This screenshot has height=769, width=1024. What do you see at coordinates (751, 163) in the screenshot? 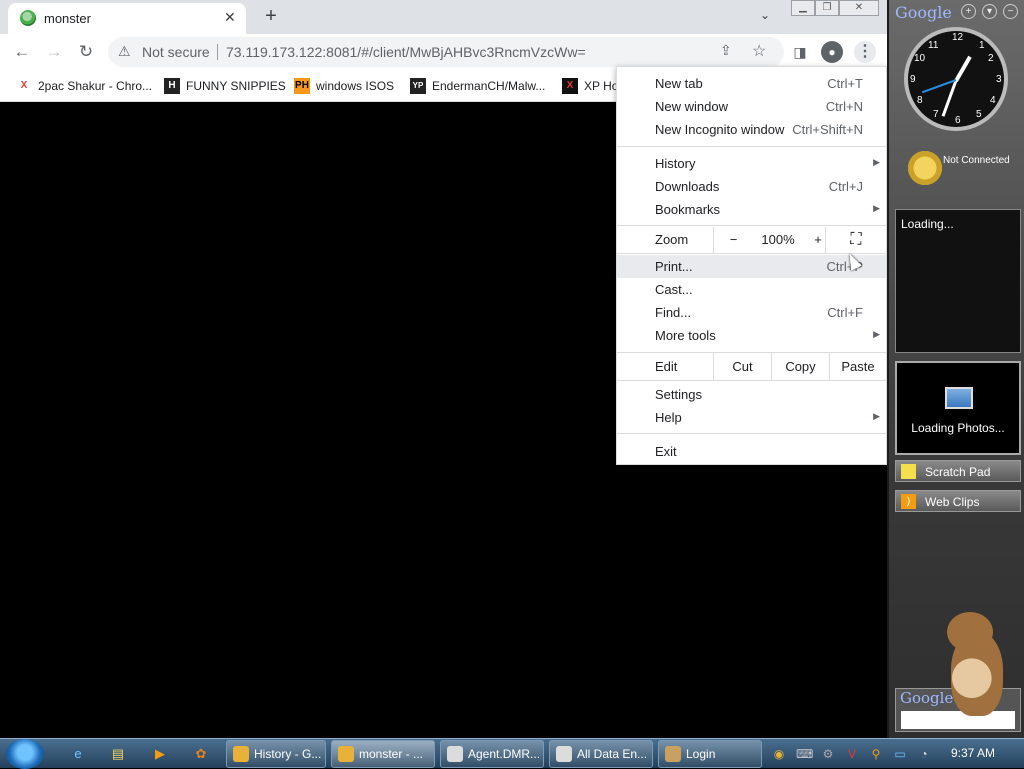
I see `menu-history: History ▶` at bounding box center [751, 163].